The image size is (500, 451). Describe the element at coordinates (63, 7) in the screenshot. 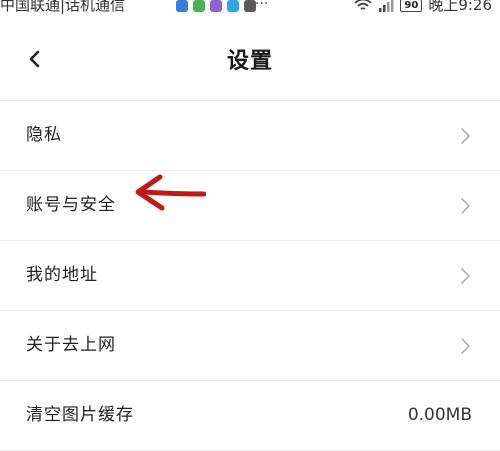

I see `carrier-label: 中国联通|话机通信` at that location.